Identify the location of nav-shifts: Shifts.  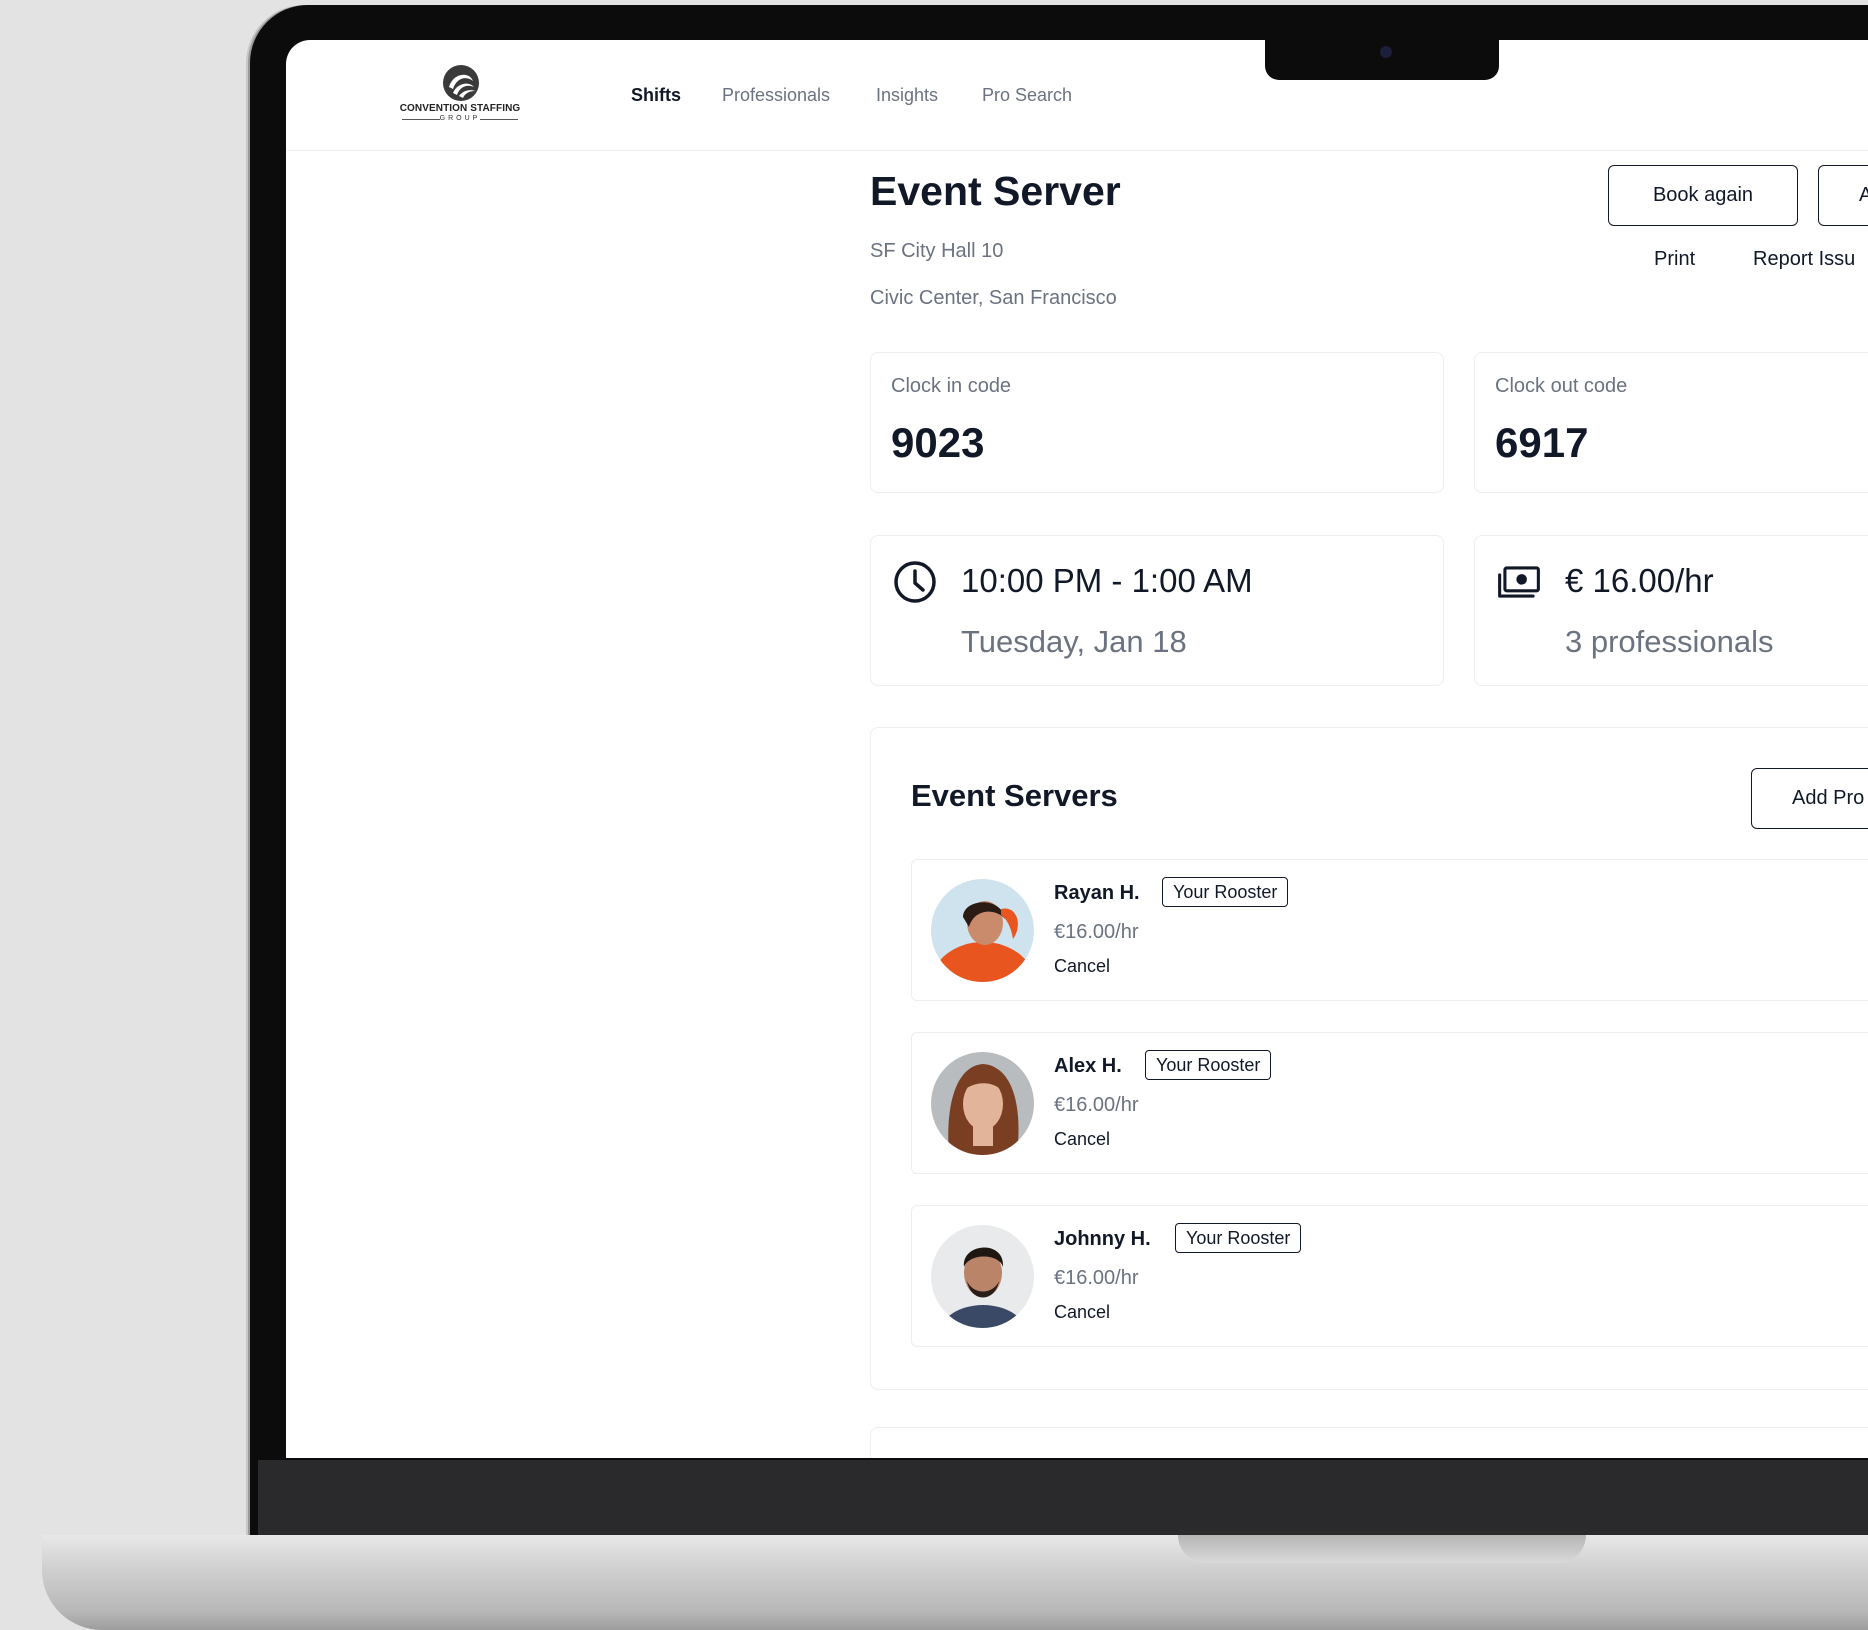
(656, 95).